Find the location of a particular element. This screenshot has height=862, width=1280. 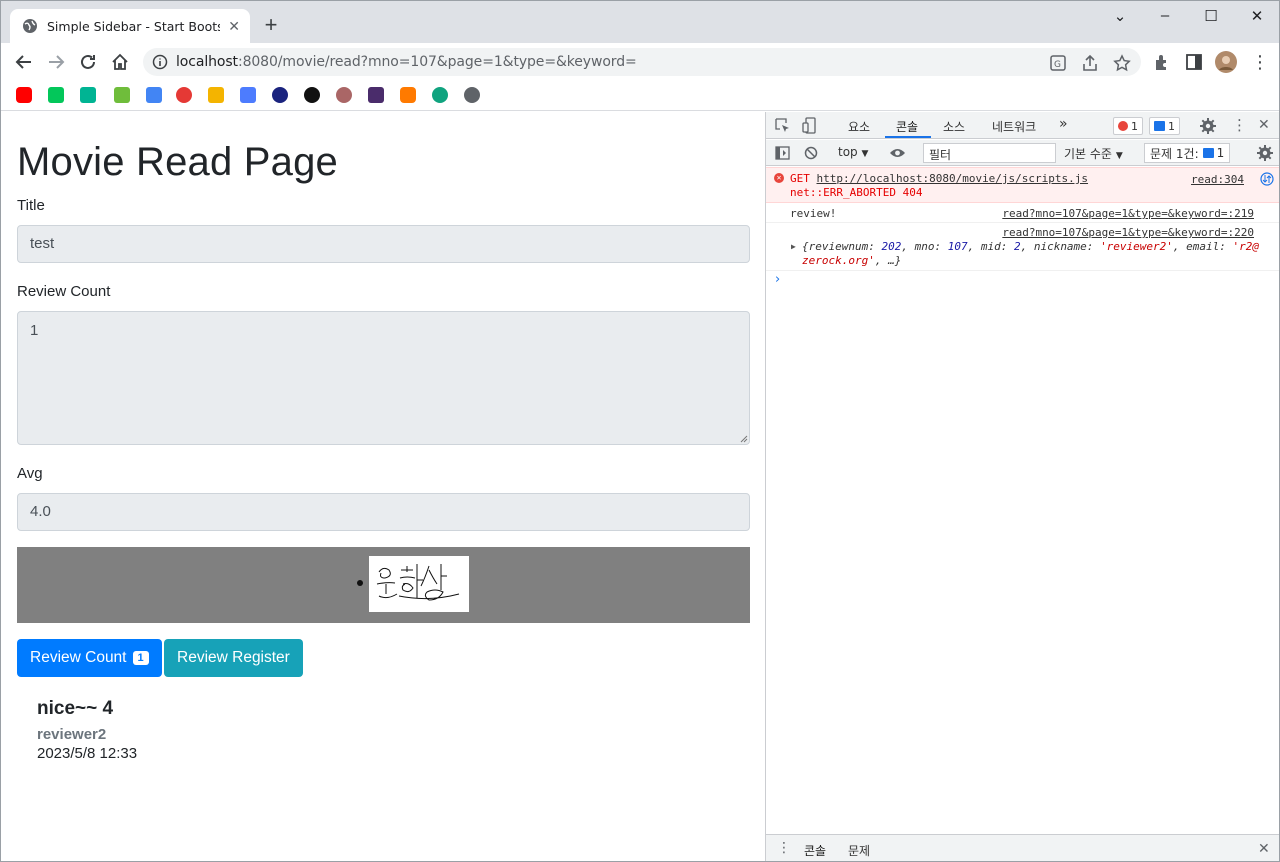

svg-text: G is located at coordinates (1057, 65).